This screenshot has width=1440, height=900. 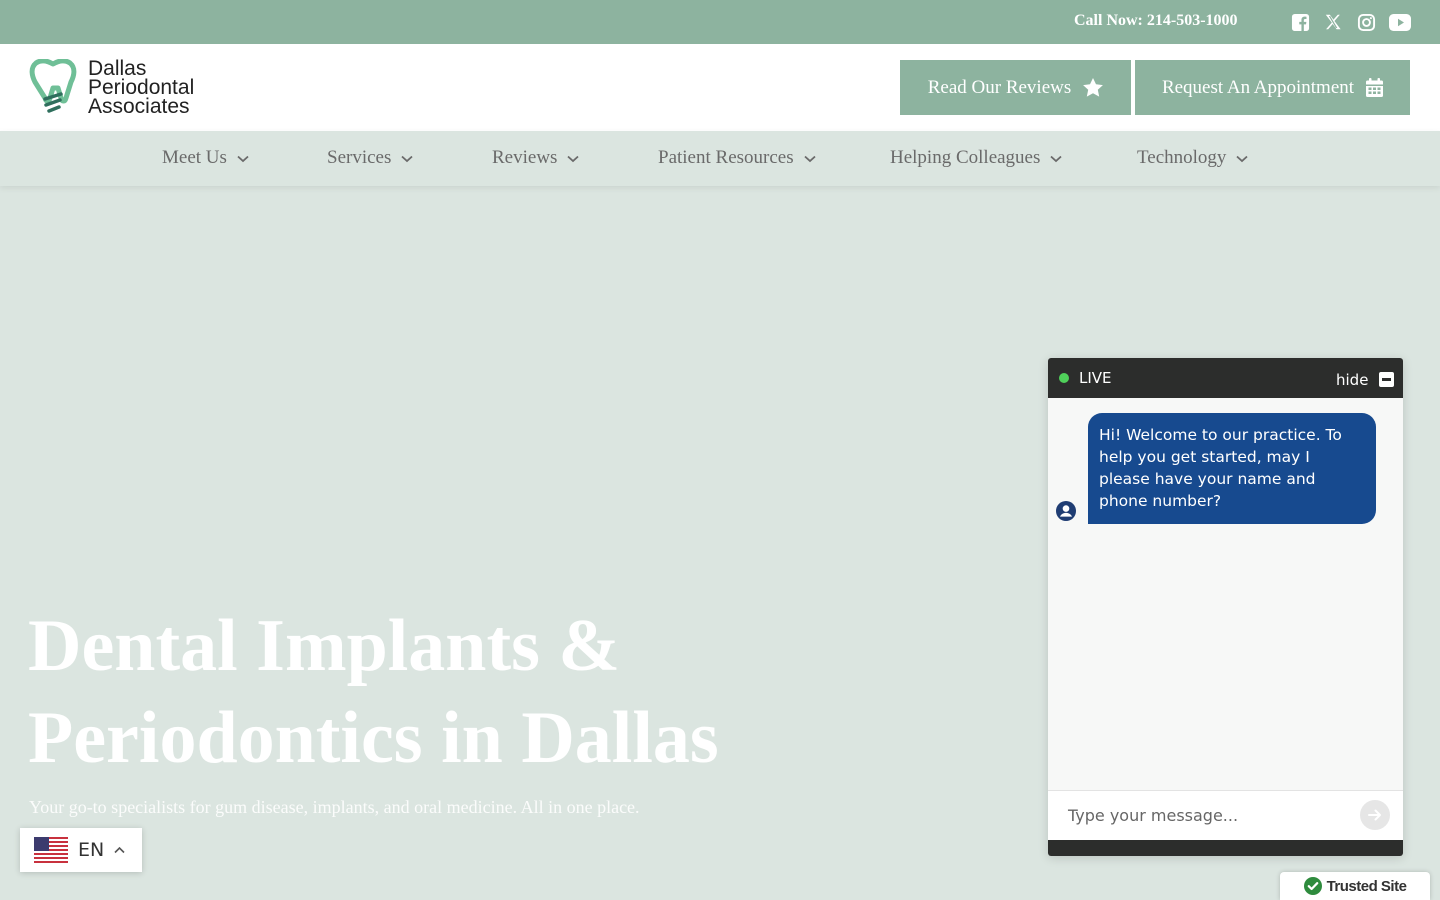 I want to click on call-now-link: Call Now: 214-503-1000, so click(x=1156, y=21).